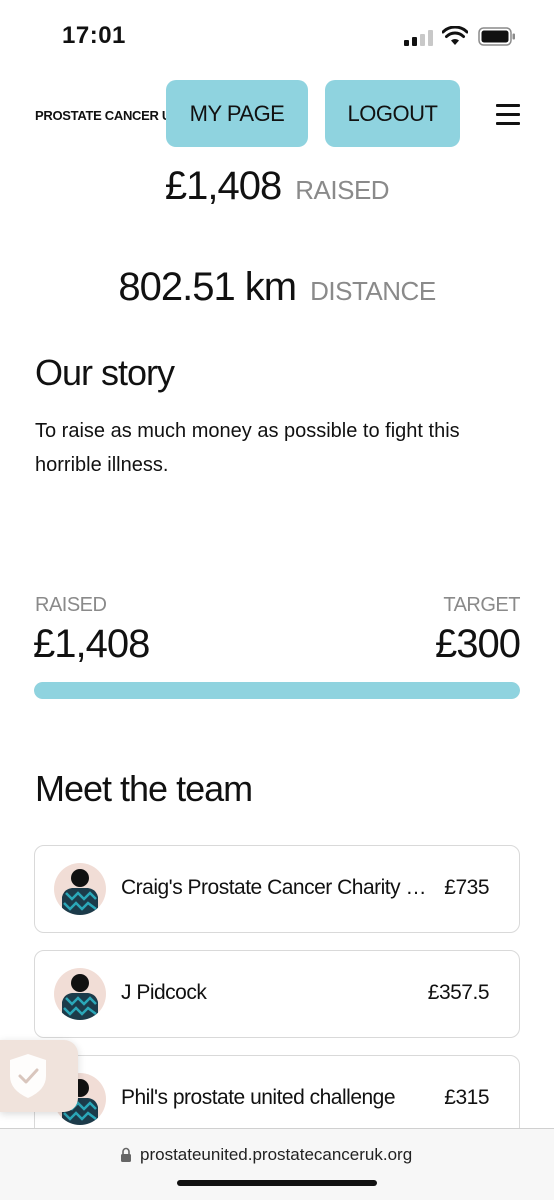 The image size is (554, 1200). What do you see at coordinates (466, 1097) in the screenshot?
I see `team-member-amount: £315` at bounding box center [466, 1097].